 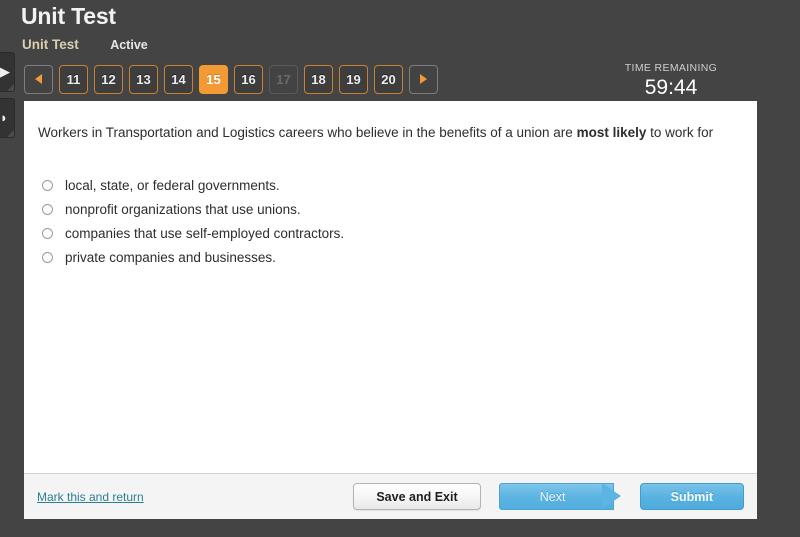 What do you see at coordinates (388, 209) in the screenshot?
I see `answer-choice: nonprofit organizations that use unions.` at bounding box center [388, 209].